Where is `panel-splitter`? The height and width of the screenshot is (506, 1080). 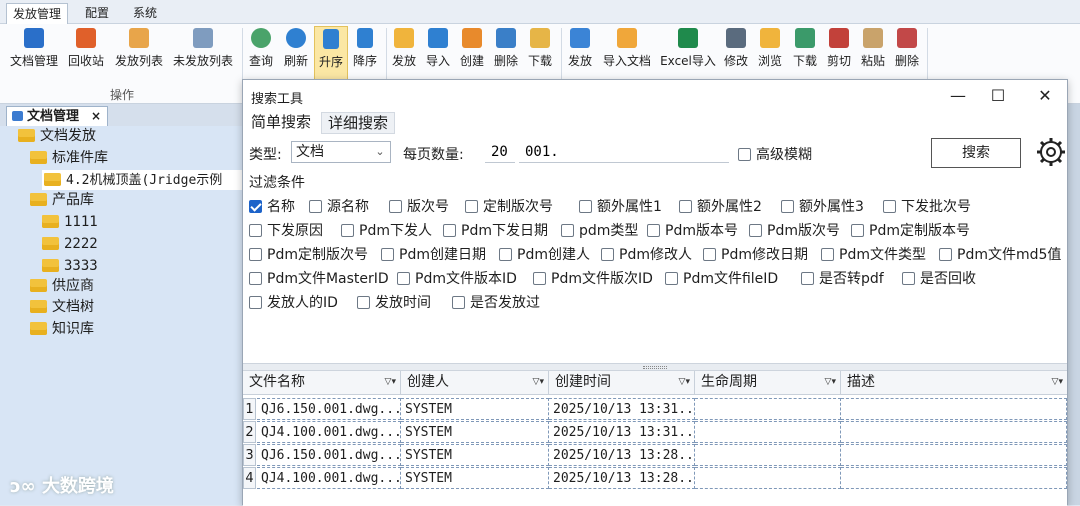 panel-splitter is located at coordinates (655, 367).